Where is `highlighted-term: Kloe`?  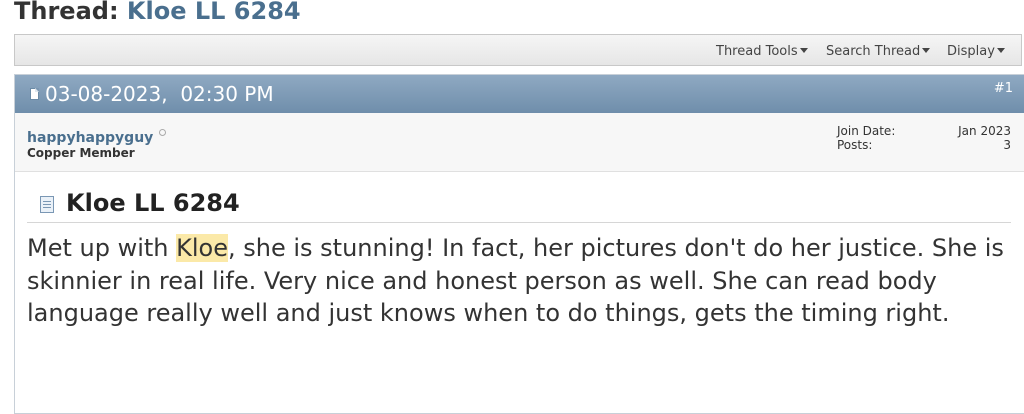
highlighted-term: Kloe is located at coordinates (202, 248).